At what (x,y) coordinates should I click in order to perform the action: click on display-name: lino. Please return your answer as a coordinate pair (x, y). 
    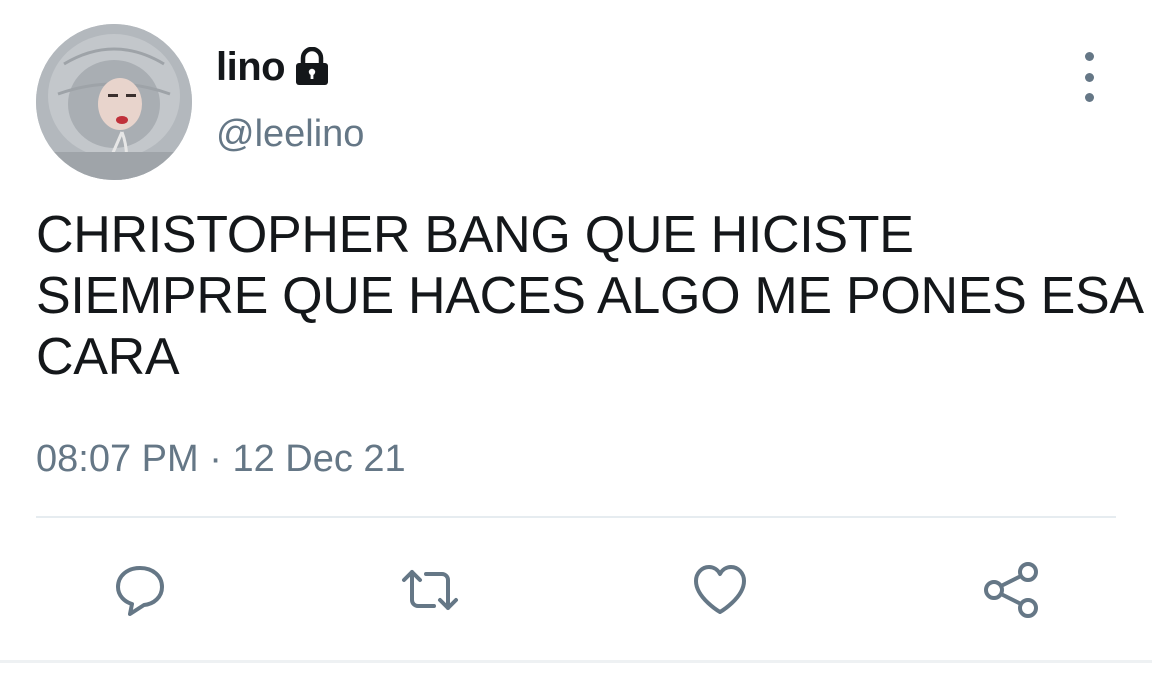
    Looking at the image, I should click on (273, 67).